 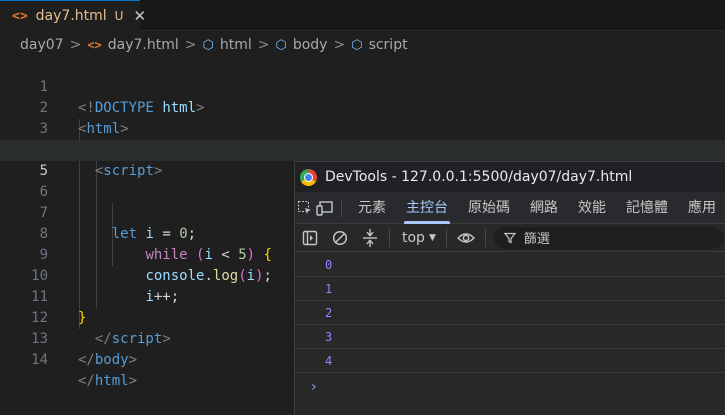 I want to click on console-log-row: 4, so click(x=510, y=361).